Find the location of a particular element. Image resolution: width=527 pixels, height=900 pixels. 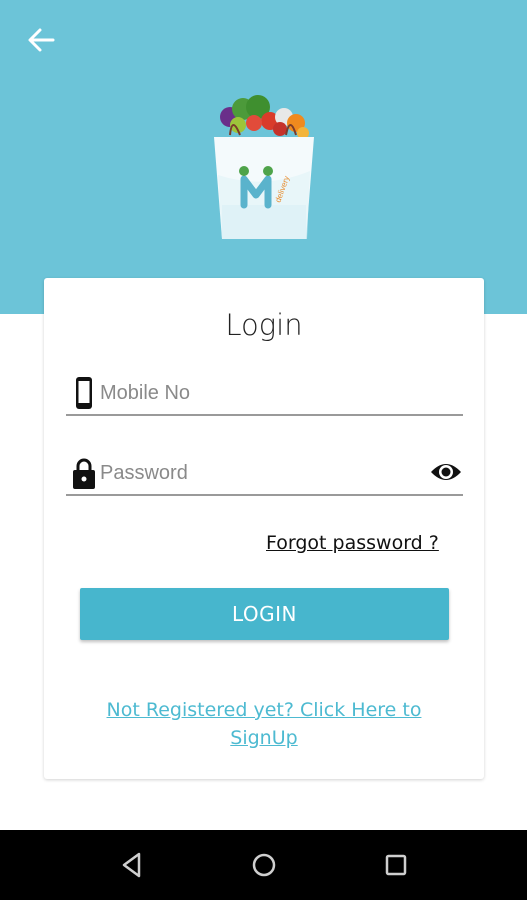

back-button is located at coordinates (41, 40).